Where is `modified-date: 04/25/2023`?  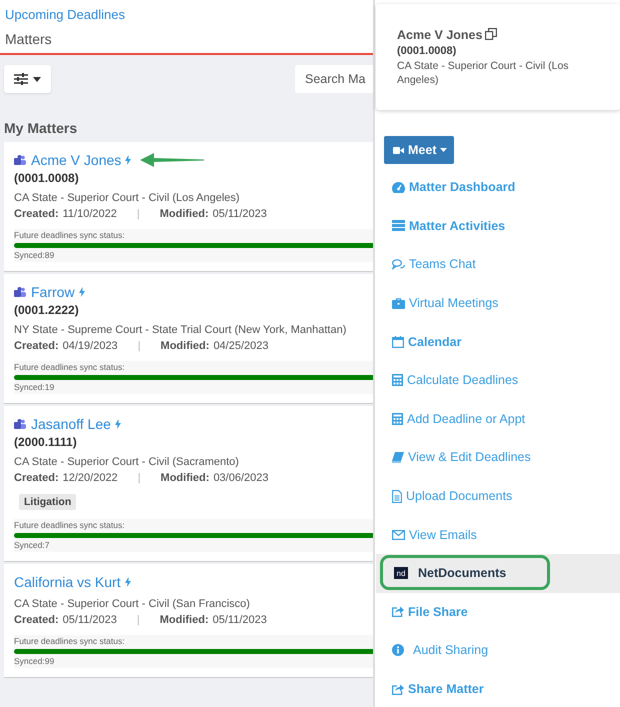 modified-date: 04/25/2023 is located at coordinates (240, 346).